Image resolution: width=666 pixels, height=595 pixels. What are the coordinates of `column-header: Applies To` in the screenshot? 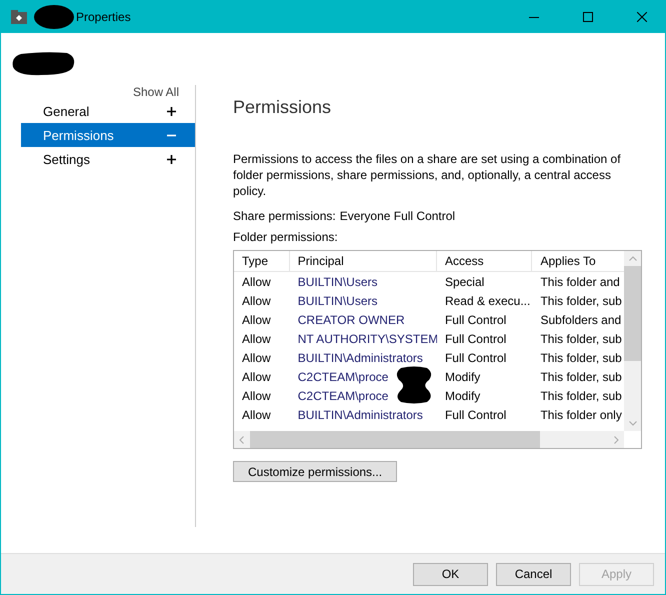 It's located at (578, 261).